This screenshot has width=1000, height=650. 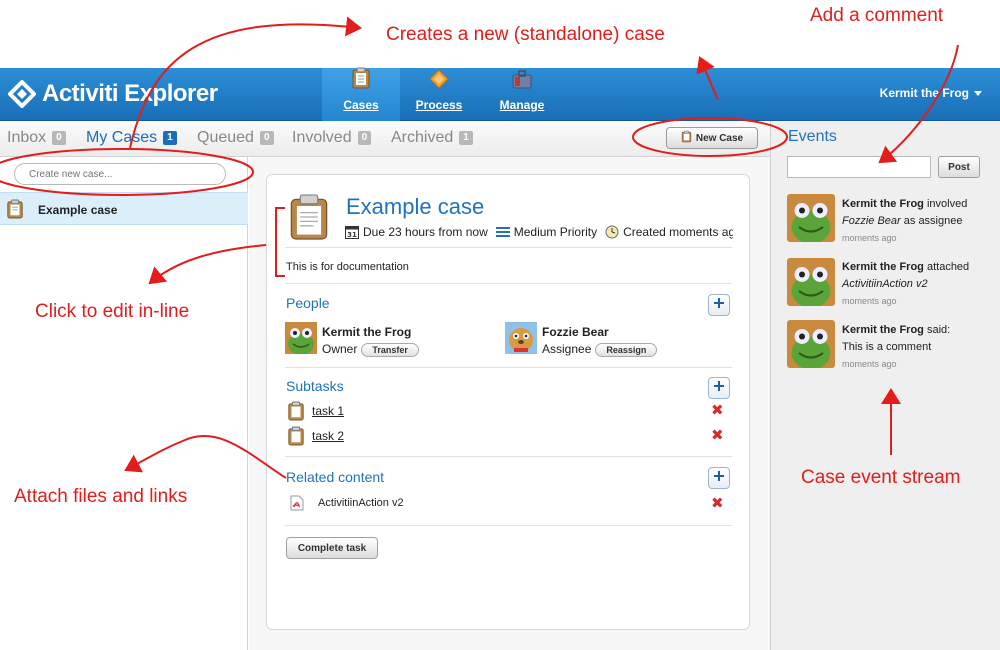 I want to click on tab-involved-label: Involved, so click(x=322, y=137).